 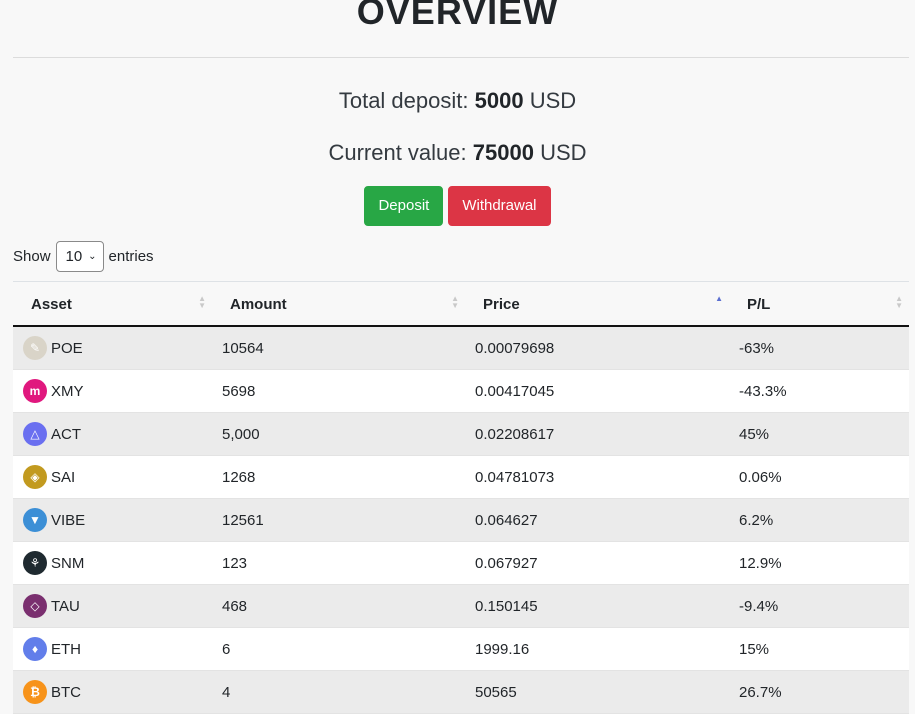 I want to click on price-cell: 1999.16, so click(x=597, y=649).